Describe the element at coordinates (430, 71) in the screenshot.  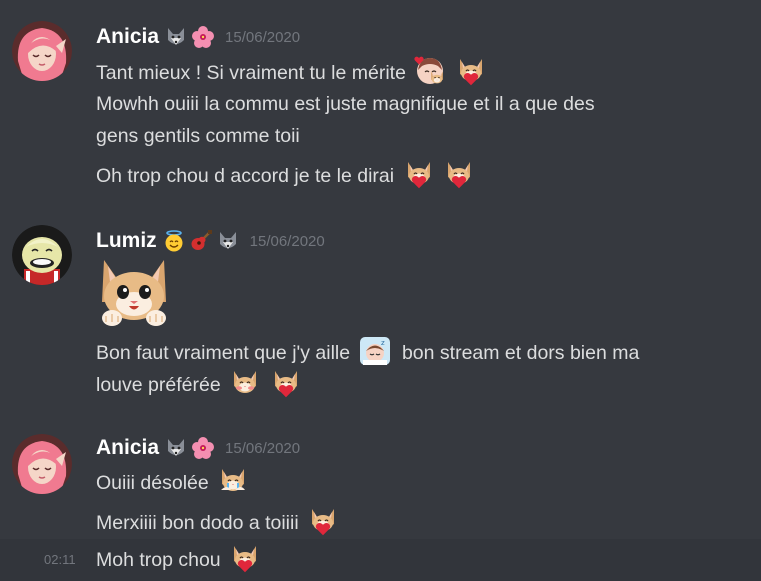
I see `heart-cat-emote` at that location.